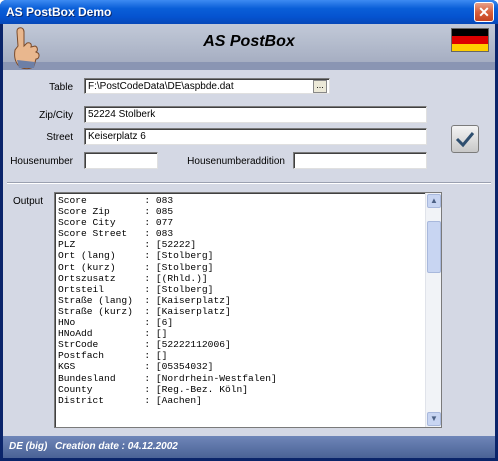  What do you see at coordinates (133, 278) in the screenshot?
I see `output-line: Ortszusatz : [(Rhld.)]` at bounding box center [133, 278].